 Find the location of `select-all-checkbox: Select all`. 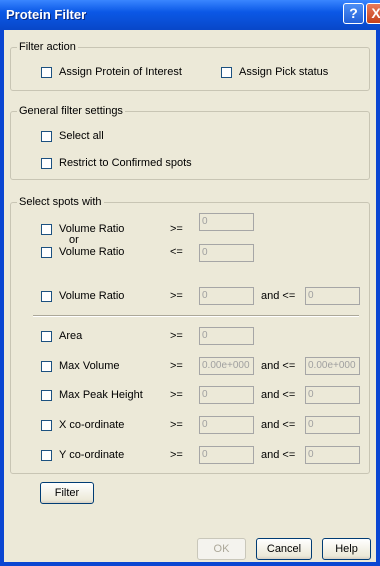

select-all-checkbox: Select all is located at coordinates (72, 136).